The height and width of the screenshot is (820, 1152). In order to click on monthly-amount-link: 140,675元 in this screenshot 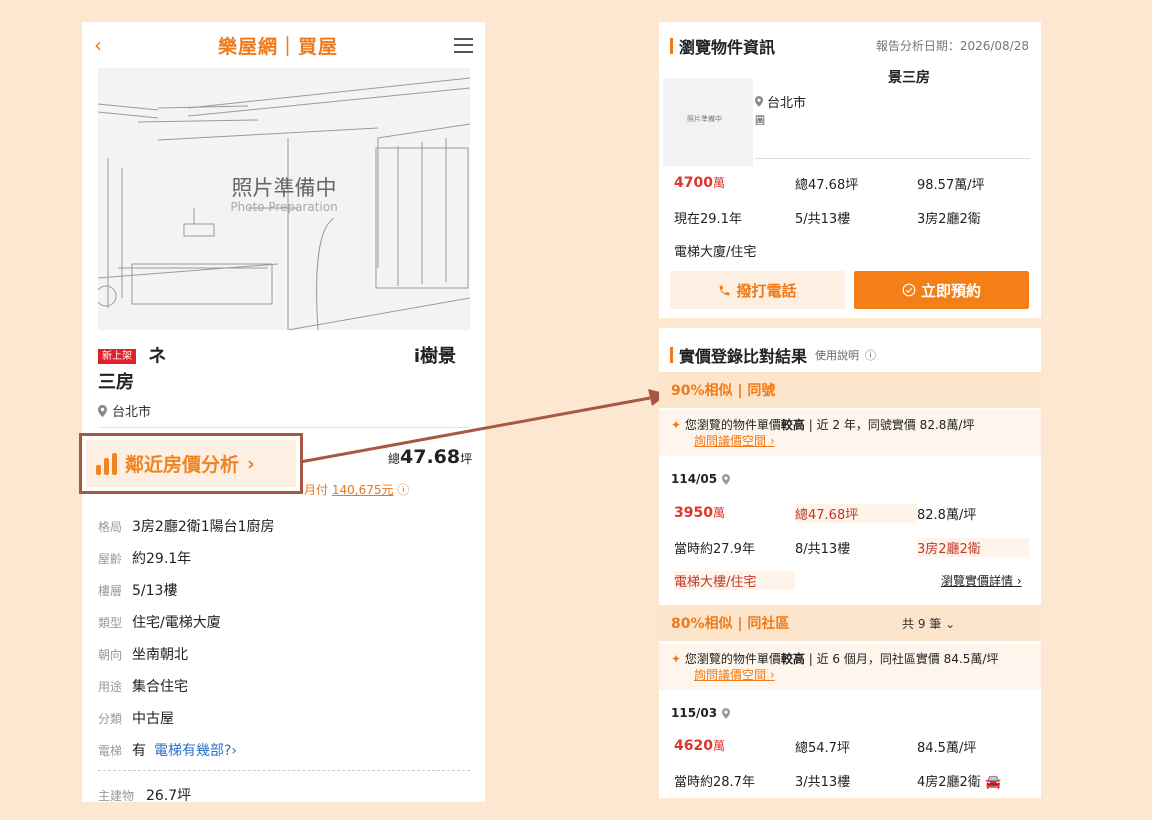, I will do `click(363, 490)`.